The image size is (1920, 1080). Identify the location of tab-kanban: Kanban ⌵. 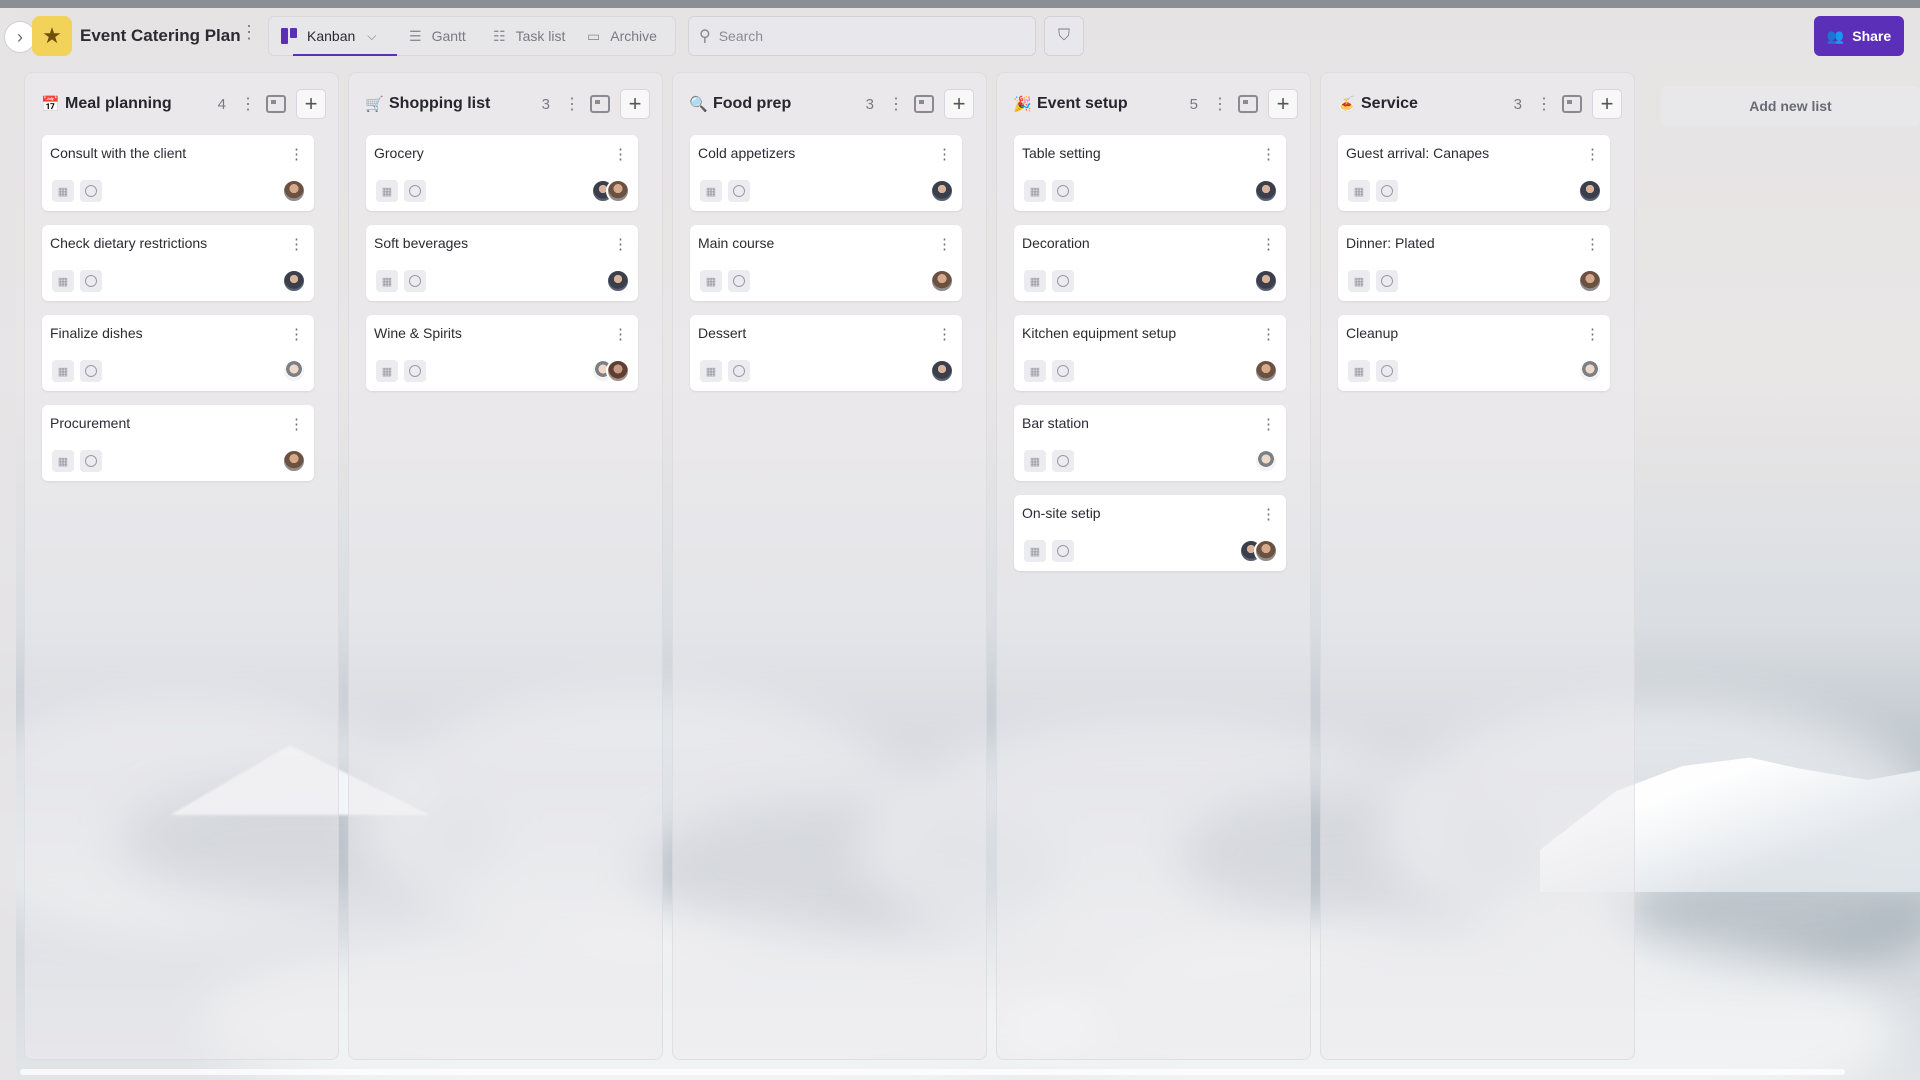
(339, 36).